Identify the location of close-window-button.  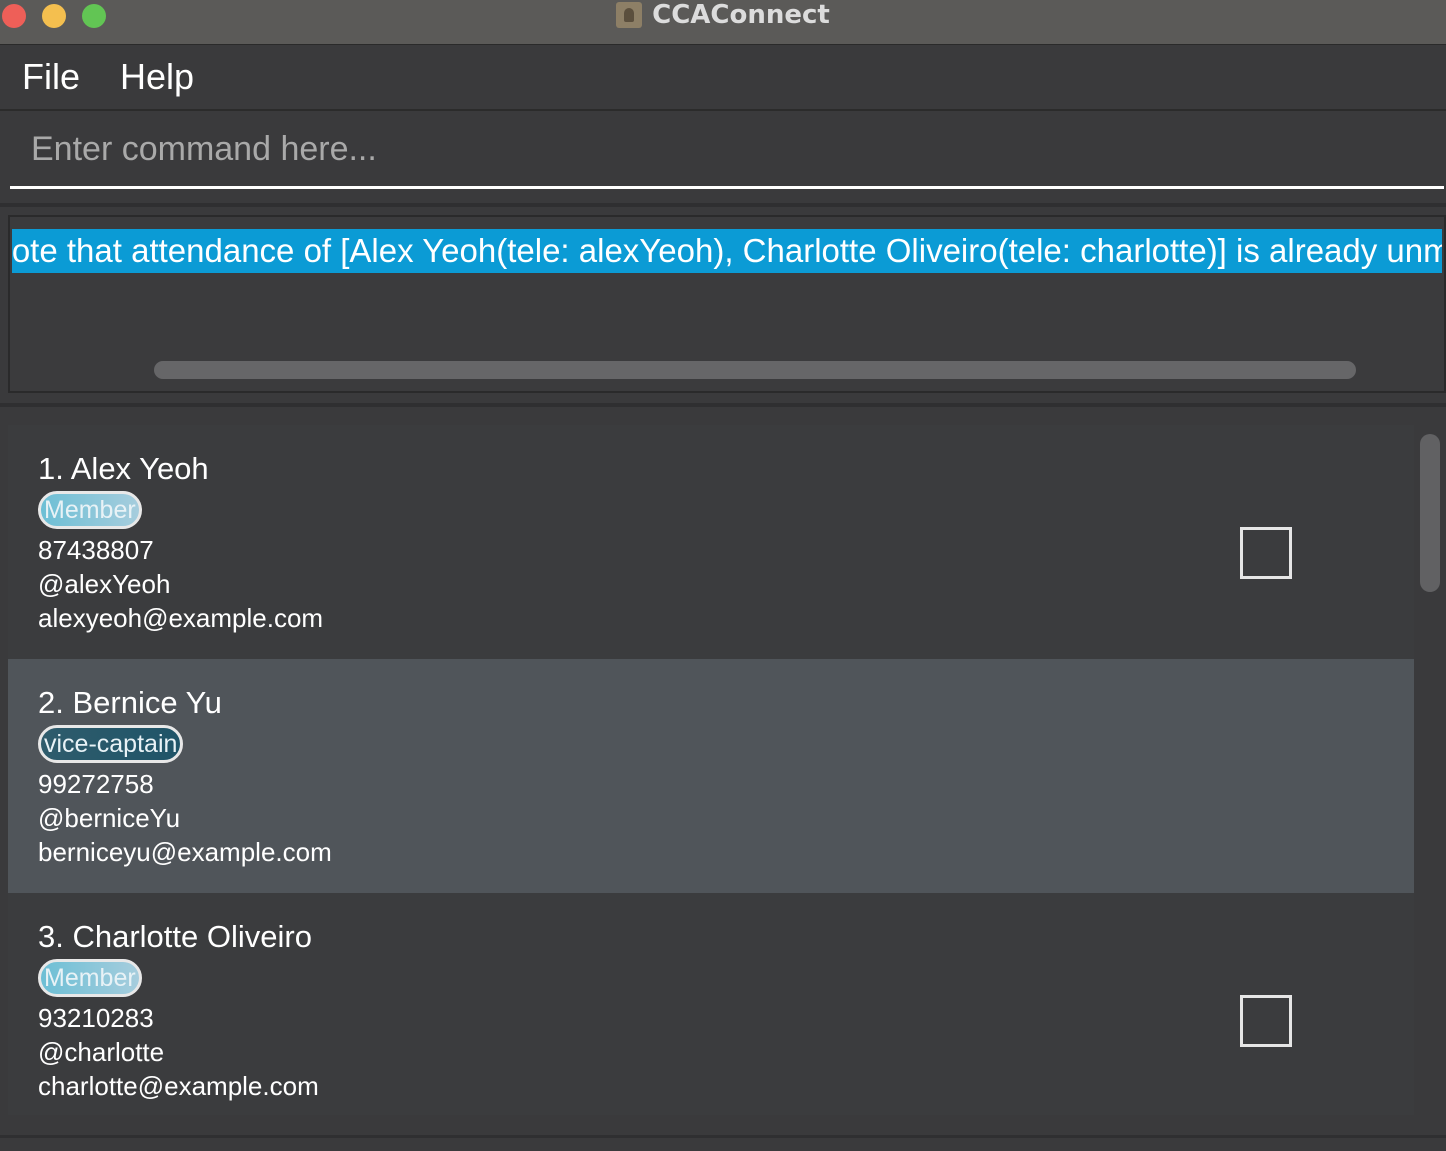
(14, 16).